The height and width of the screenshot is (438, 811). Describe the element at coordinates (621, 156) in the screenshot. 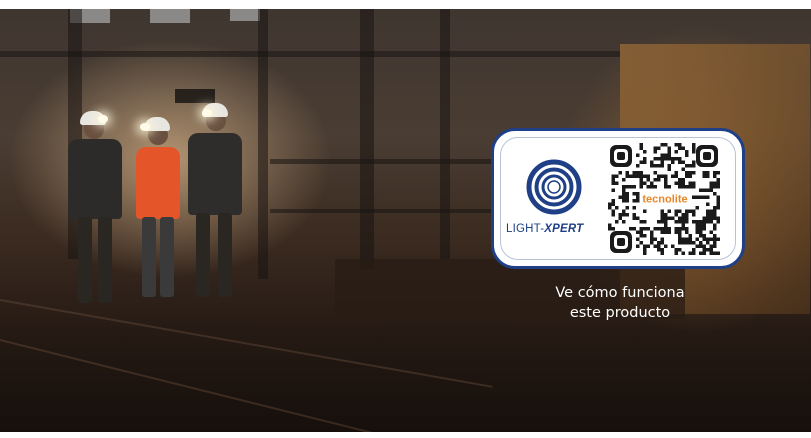

I see `qr-finder-top-left` at that location.